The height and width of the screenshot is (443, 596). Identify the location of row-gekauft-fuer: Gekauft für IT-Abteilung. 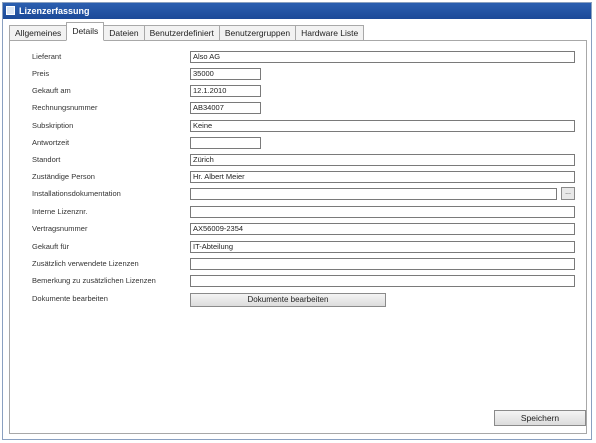
(298, 248).